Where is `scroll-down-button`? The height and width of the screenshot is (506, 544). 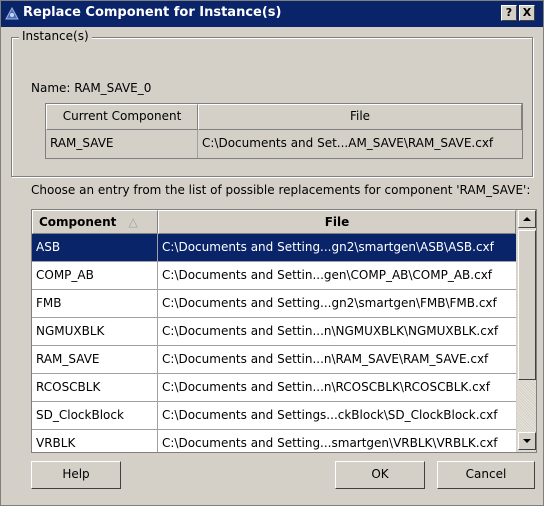 scroll-down-button is located at coordinates (527, 441).